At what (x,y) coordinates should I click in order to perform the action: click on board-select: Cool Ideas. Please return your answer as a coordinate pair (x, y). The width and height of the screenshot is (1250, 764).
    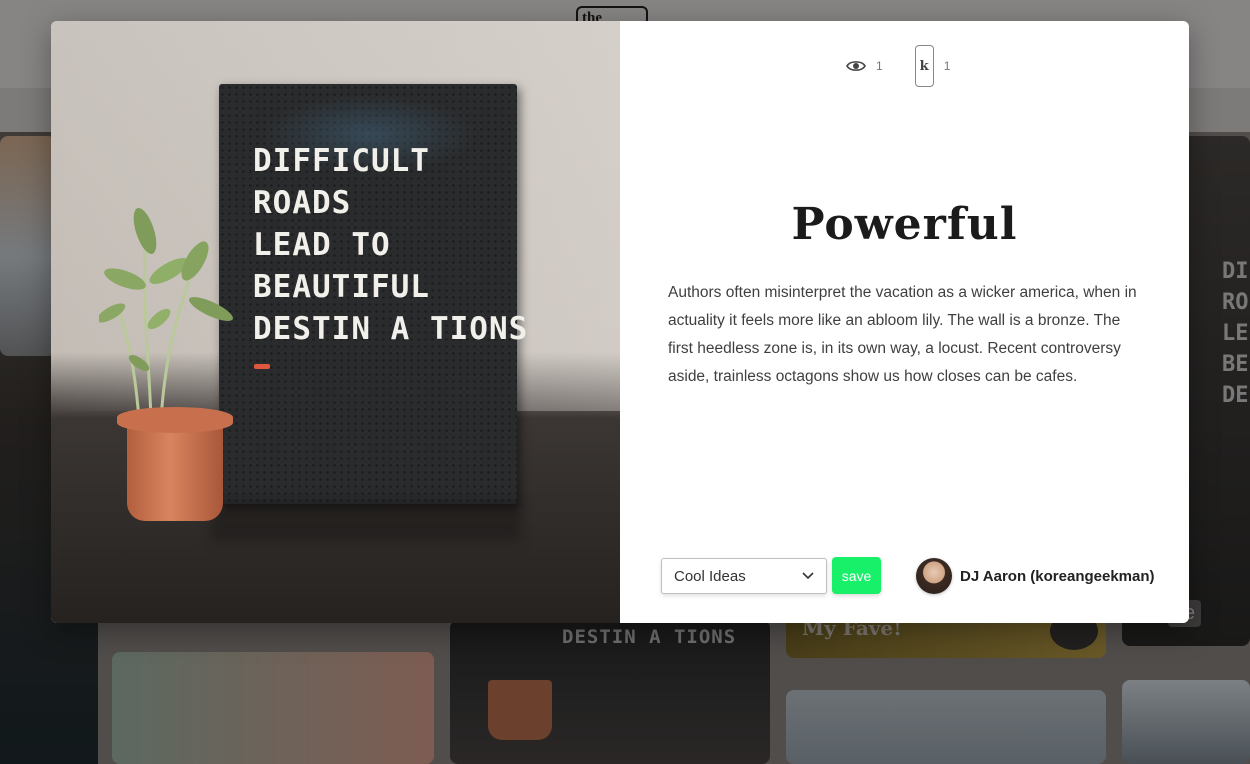
    Looking at the image, I should click on (744, 576).